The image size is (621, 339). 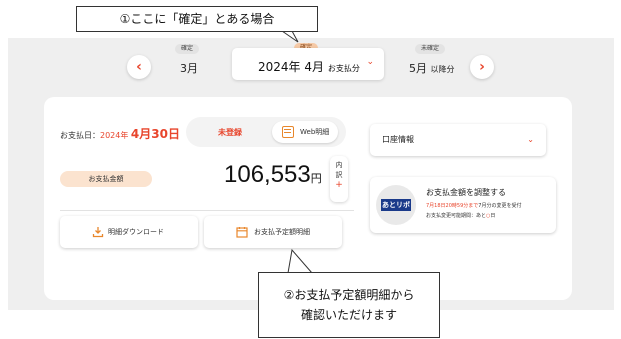 What do you see at coordinates (348, 315) in the screenshot?
I see `callout-2-line-2: 確認いただけます` at bounding box center [348, 315].